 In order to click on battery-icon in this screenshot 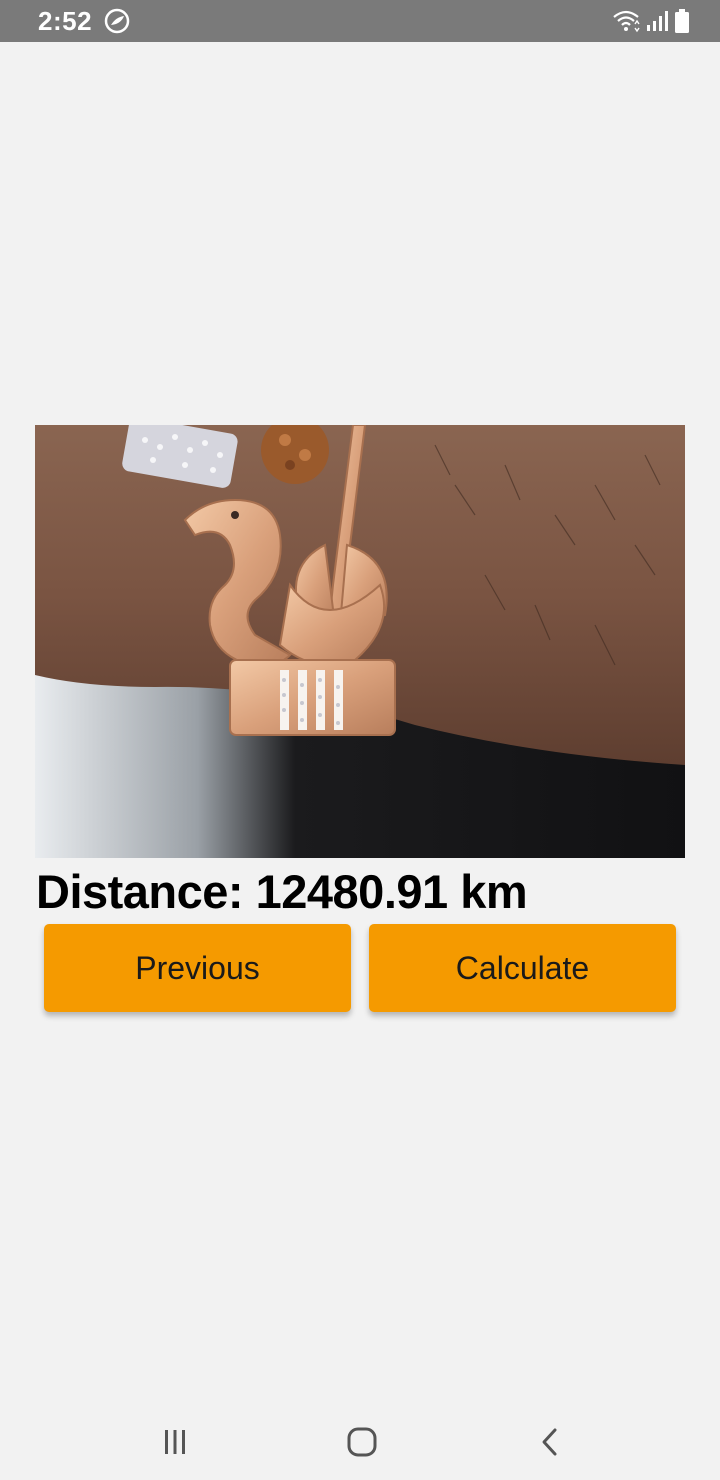, I will do `click(682, 21)`.